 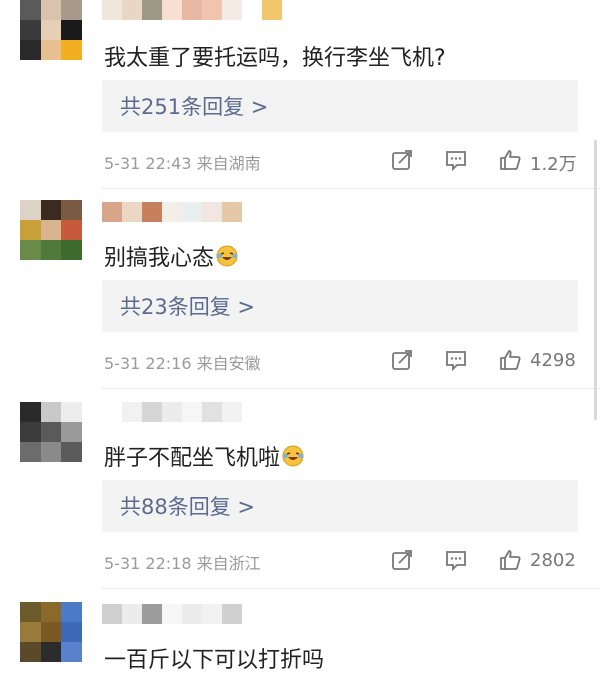 What do you see at coordinates (490, 163) in the screenshot?
I see `comment-actions: 1.2万` at bounding box center [490, 163].